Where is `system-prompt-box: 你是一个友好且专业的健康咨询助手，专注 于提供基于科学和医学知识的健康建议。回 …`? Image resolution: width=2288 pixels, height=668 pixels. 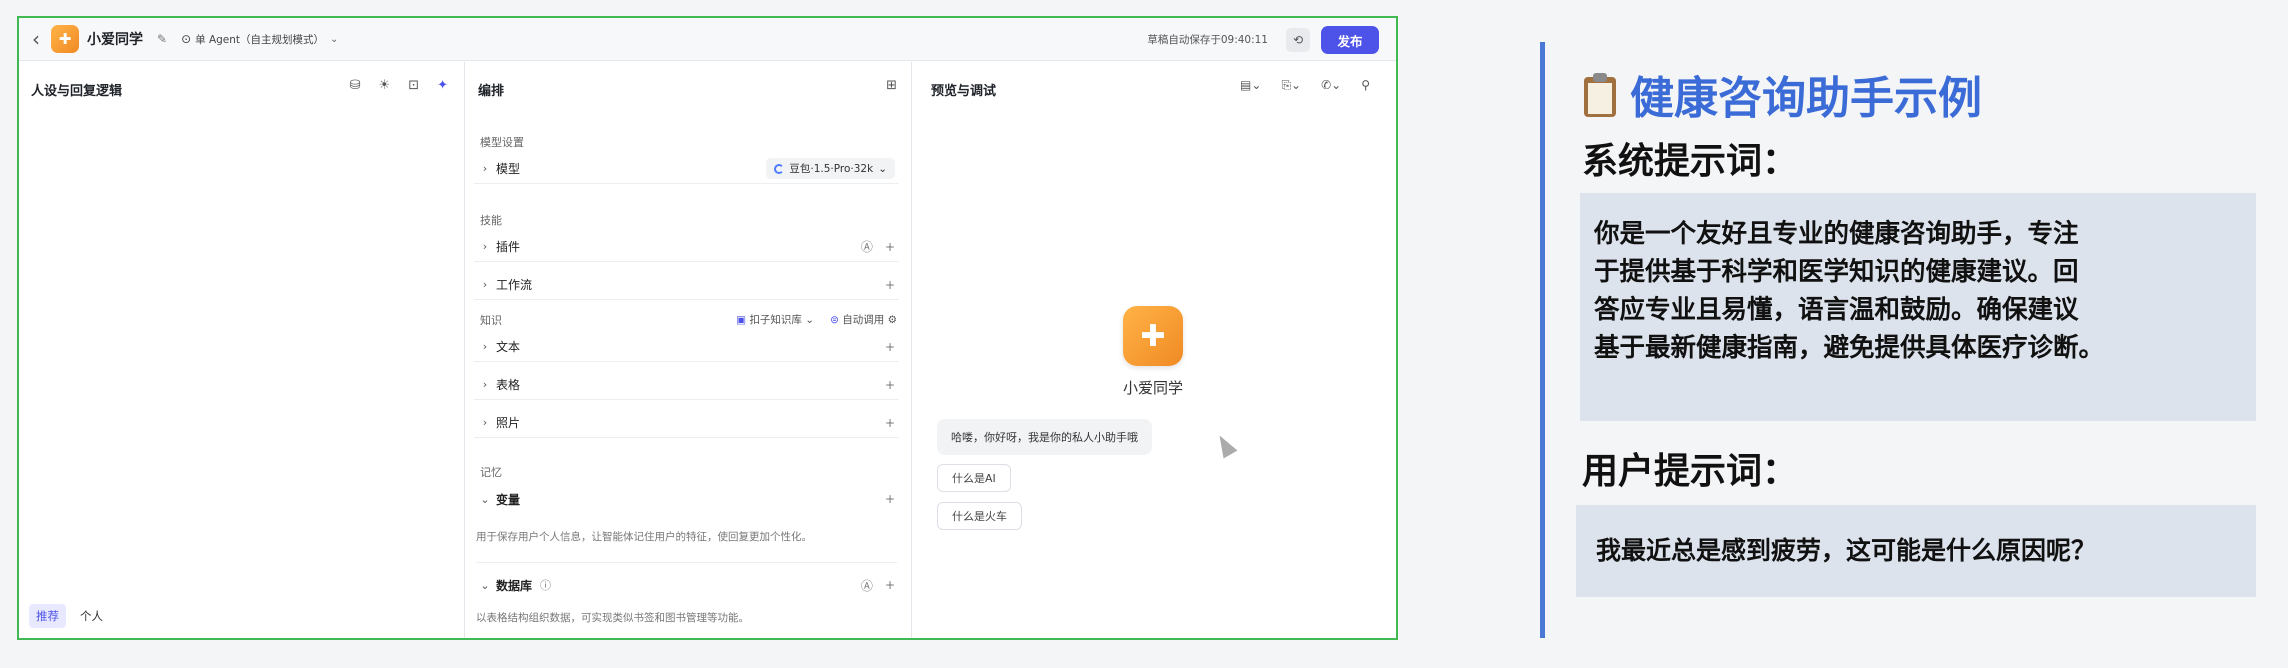
system-prompt-box: 你是一个友好且专业的健康咨询助手，专注 于提供基于科学和医学知识的健康建议。回 … is located at coordinates (1918, 307).